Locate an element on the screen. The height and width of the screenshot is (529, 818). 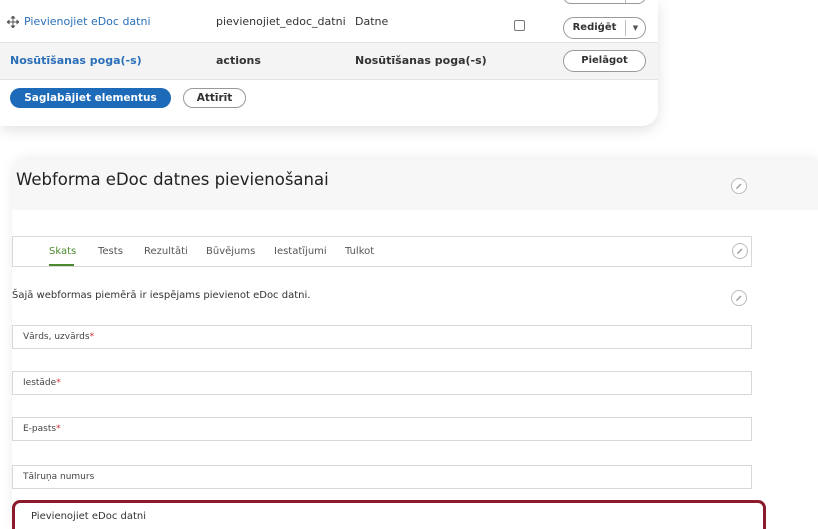
tab-results: Rezultāti is located at coordinates (166, 251).